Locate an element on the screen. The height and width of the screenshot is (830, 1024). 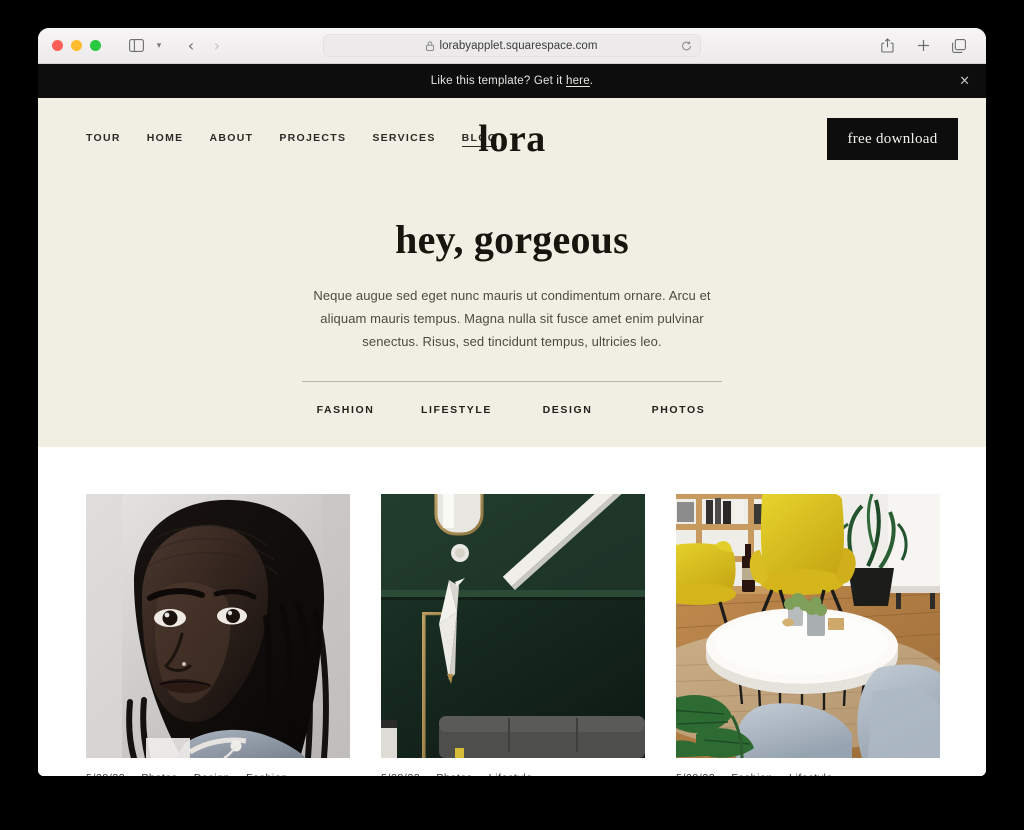
address-bar: lorabyapplet.squarespace.com is located at coordinates (512, 45).